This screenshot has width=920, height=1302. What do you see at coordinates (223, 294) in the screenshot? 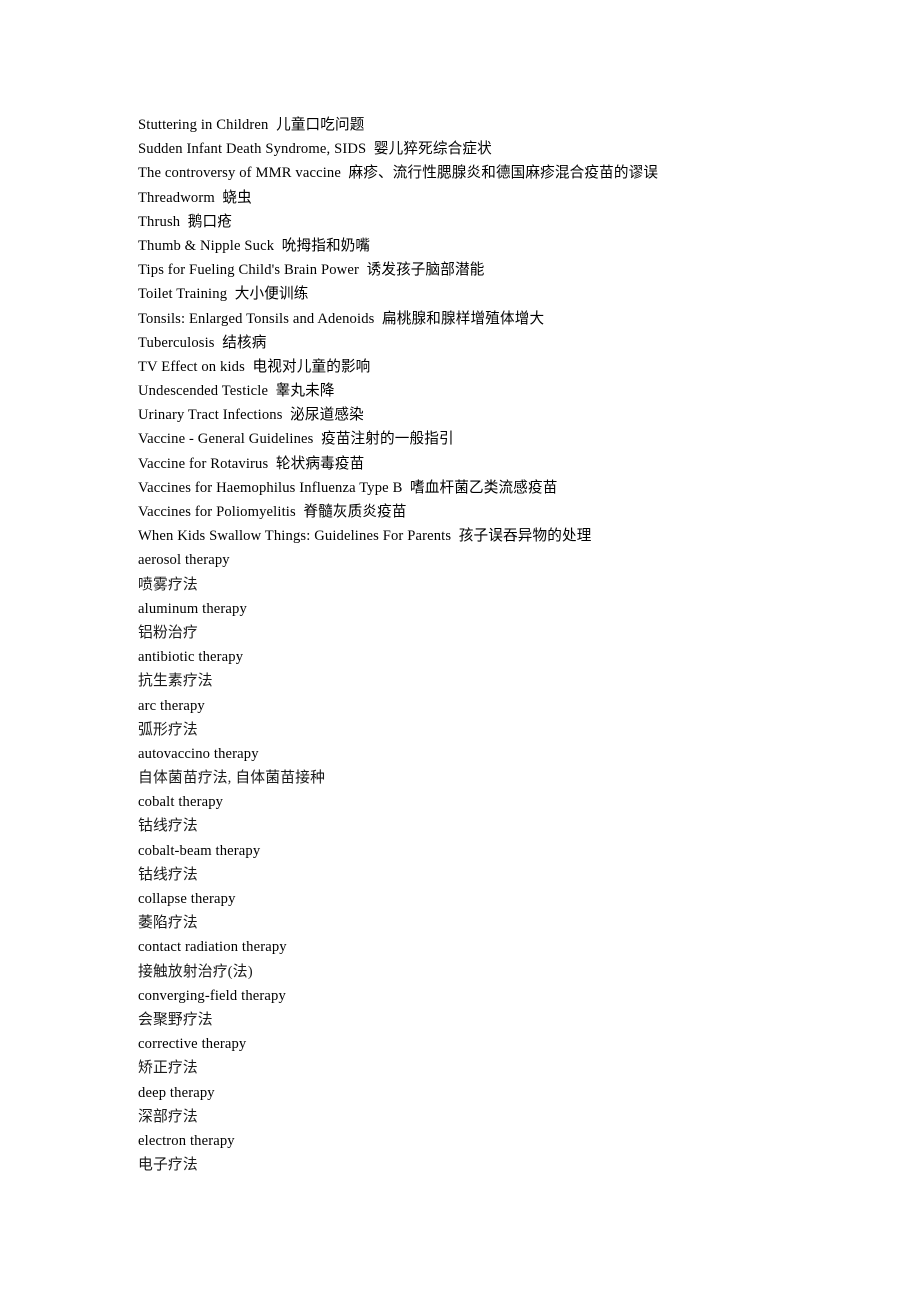
I see `document-line: Toilet Training 大小便训练` at bounding box center [223, 294].